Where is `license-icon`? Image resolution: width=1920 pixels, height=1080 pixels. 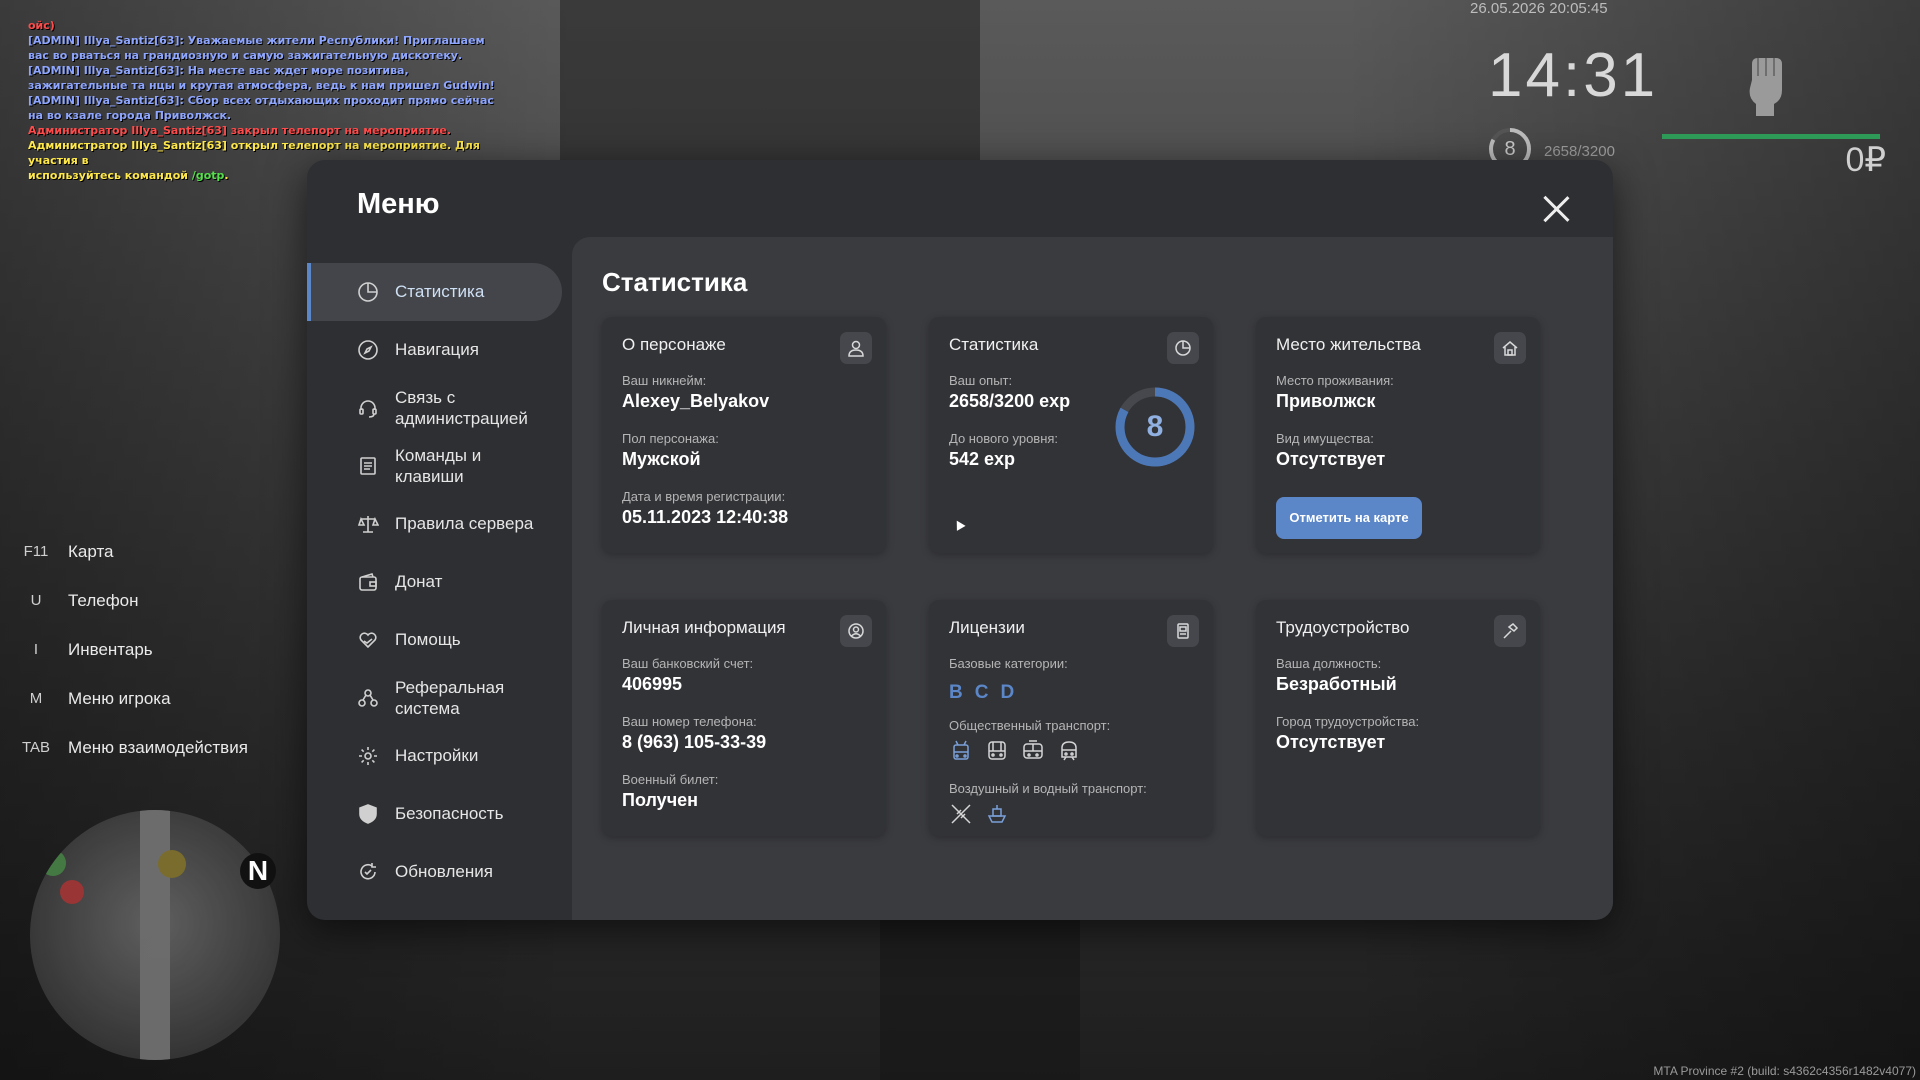 license-icon is located at coordinates (1183, 631).